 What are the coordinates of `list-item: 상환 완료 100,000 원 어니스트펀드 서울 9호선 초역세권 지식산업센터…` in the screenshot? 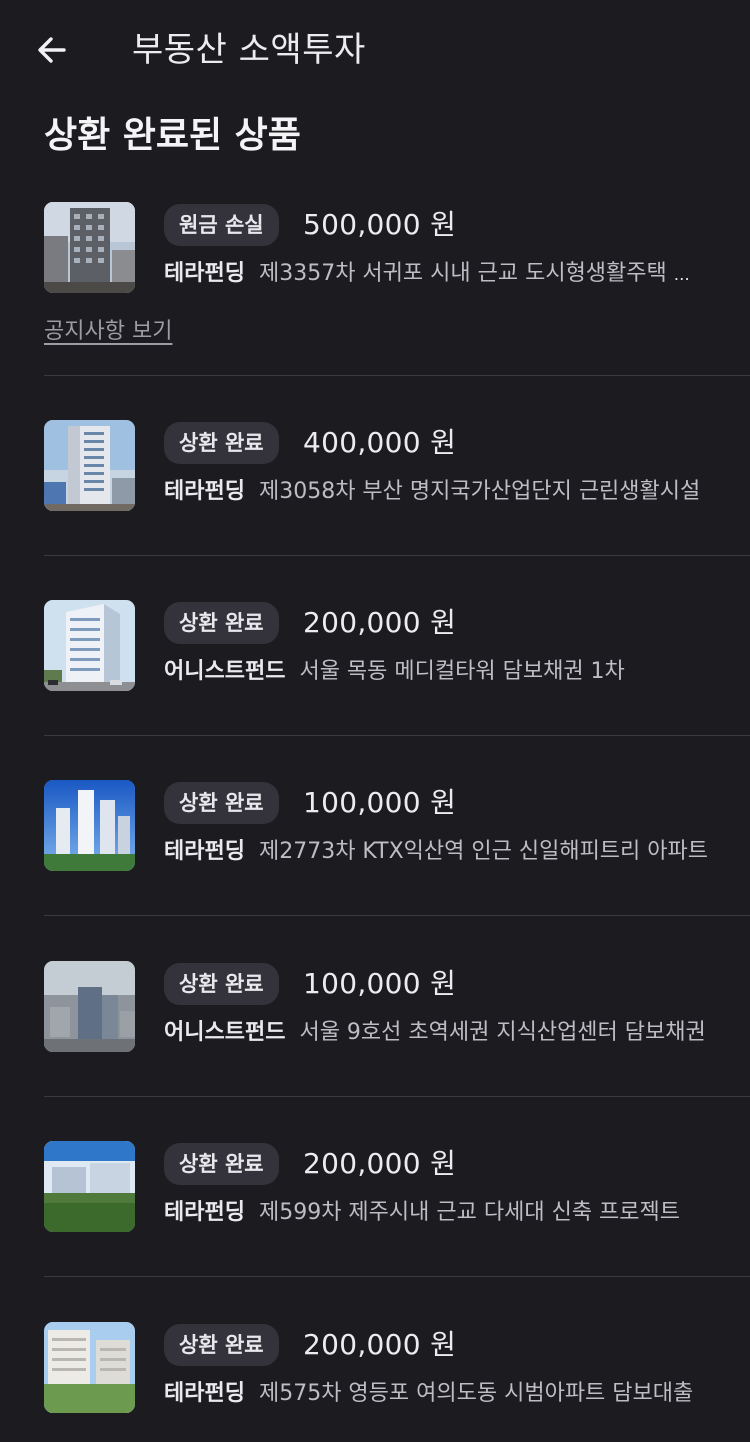 It's located at (397, 1021).